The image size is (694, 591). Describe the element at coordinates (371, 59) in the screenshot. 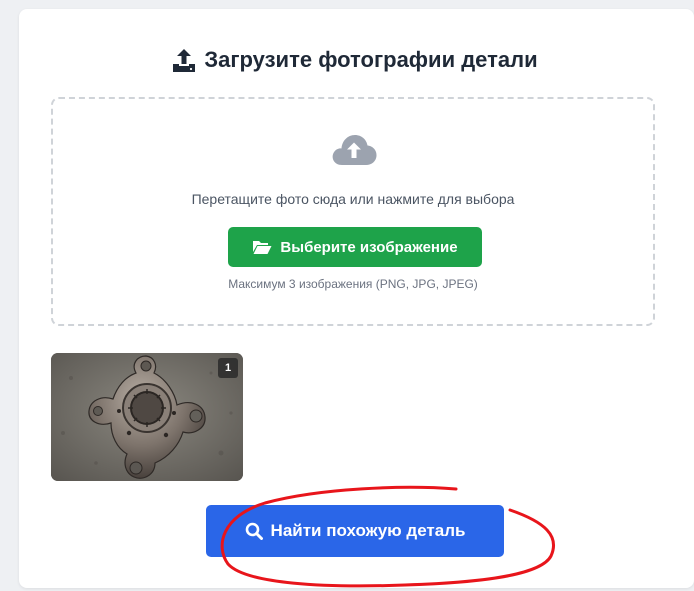

I see `title-text: Загрузите фотографии детали` at that location.